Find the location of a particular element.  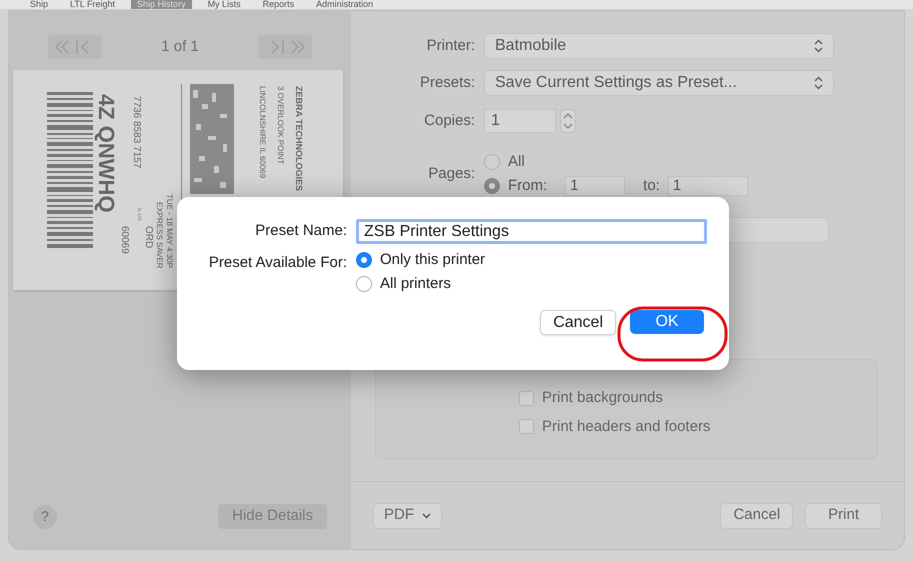

chevron-down-icon is located at coordinates (426, 515).